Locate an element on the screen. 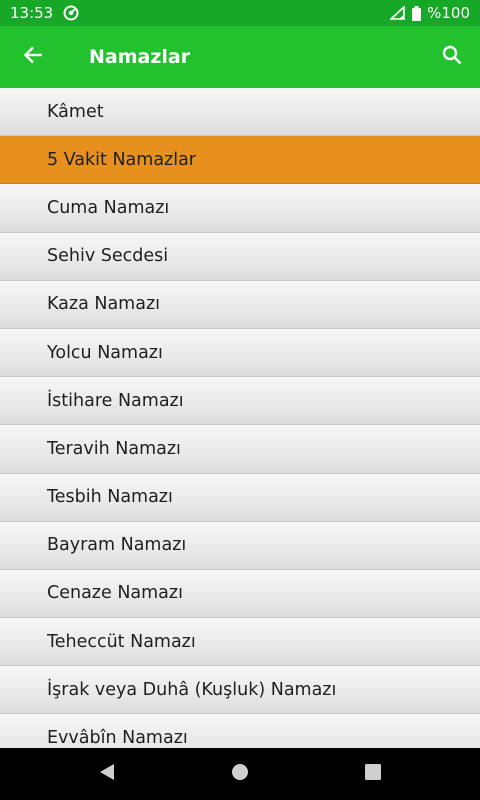 The image size is (480, 800). circle-home-icon is located at coordinates (240, 774).